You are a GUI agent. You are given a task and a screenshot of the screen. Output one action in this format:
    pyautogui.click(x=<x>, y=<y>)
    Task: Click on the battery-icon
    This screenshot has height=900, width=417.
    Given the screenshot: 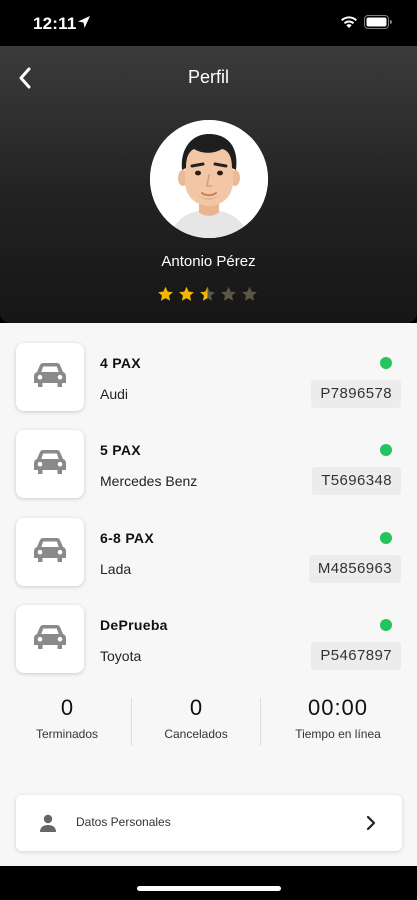 What is the action you would take?
    pyautogui.click(x=378, y=22)
    